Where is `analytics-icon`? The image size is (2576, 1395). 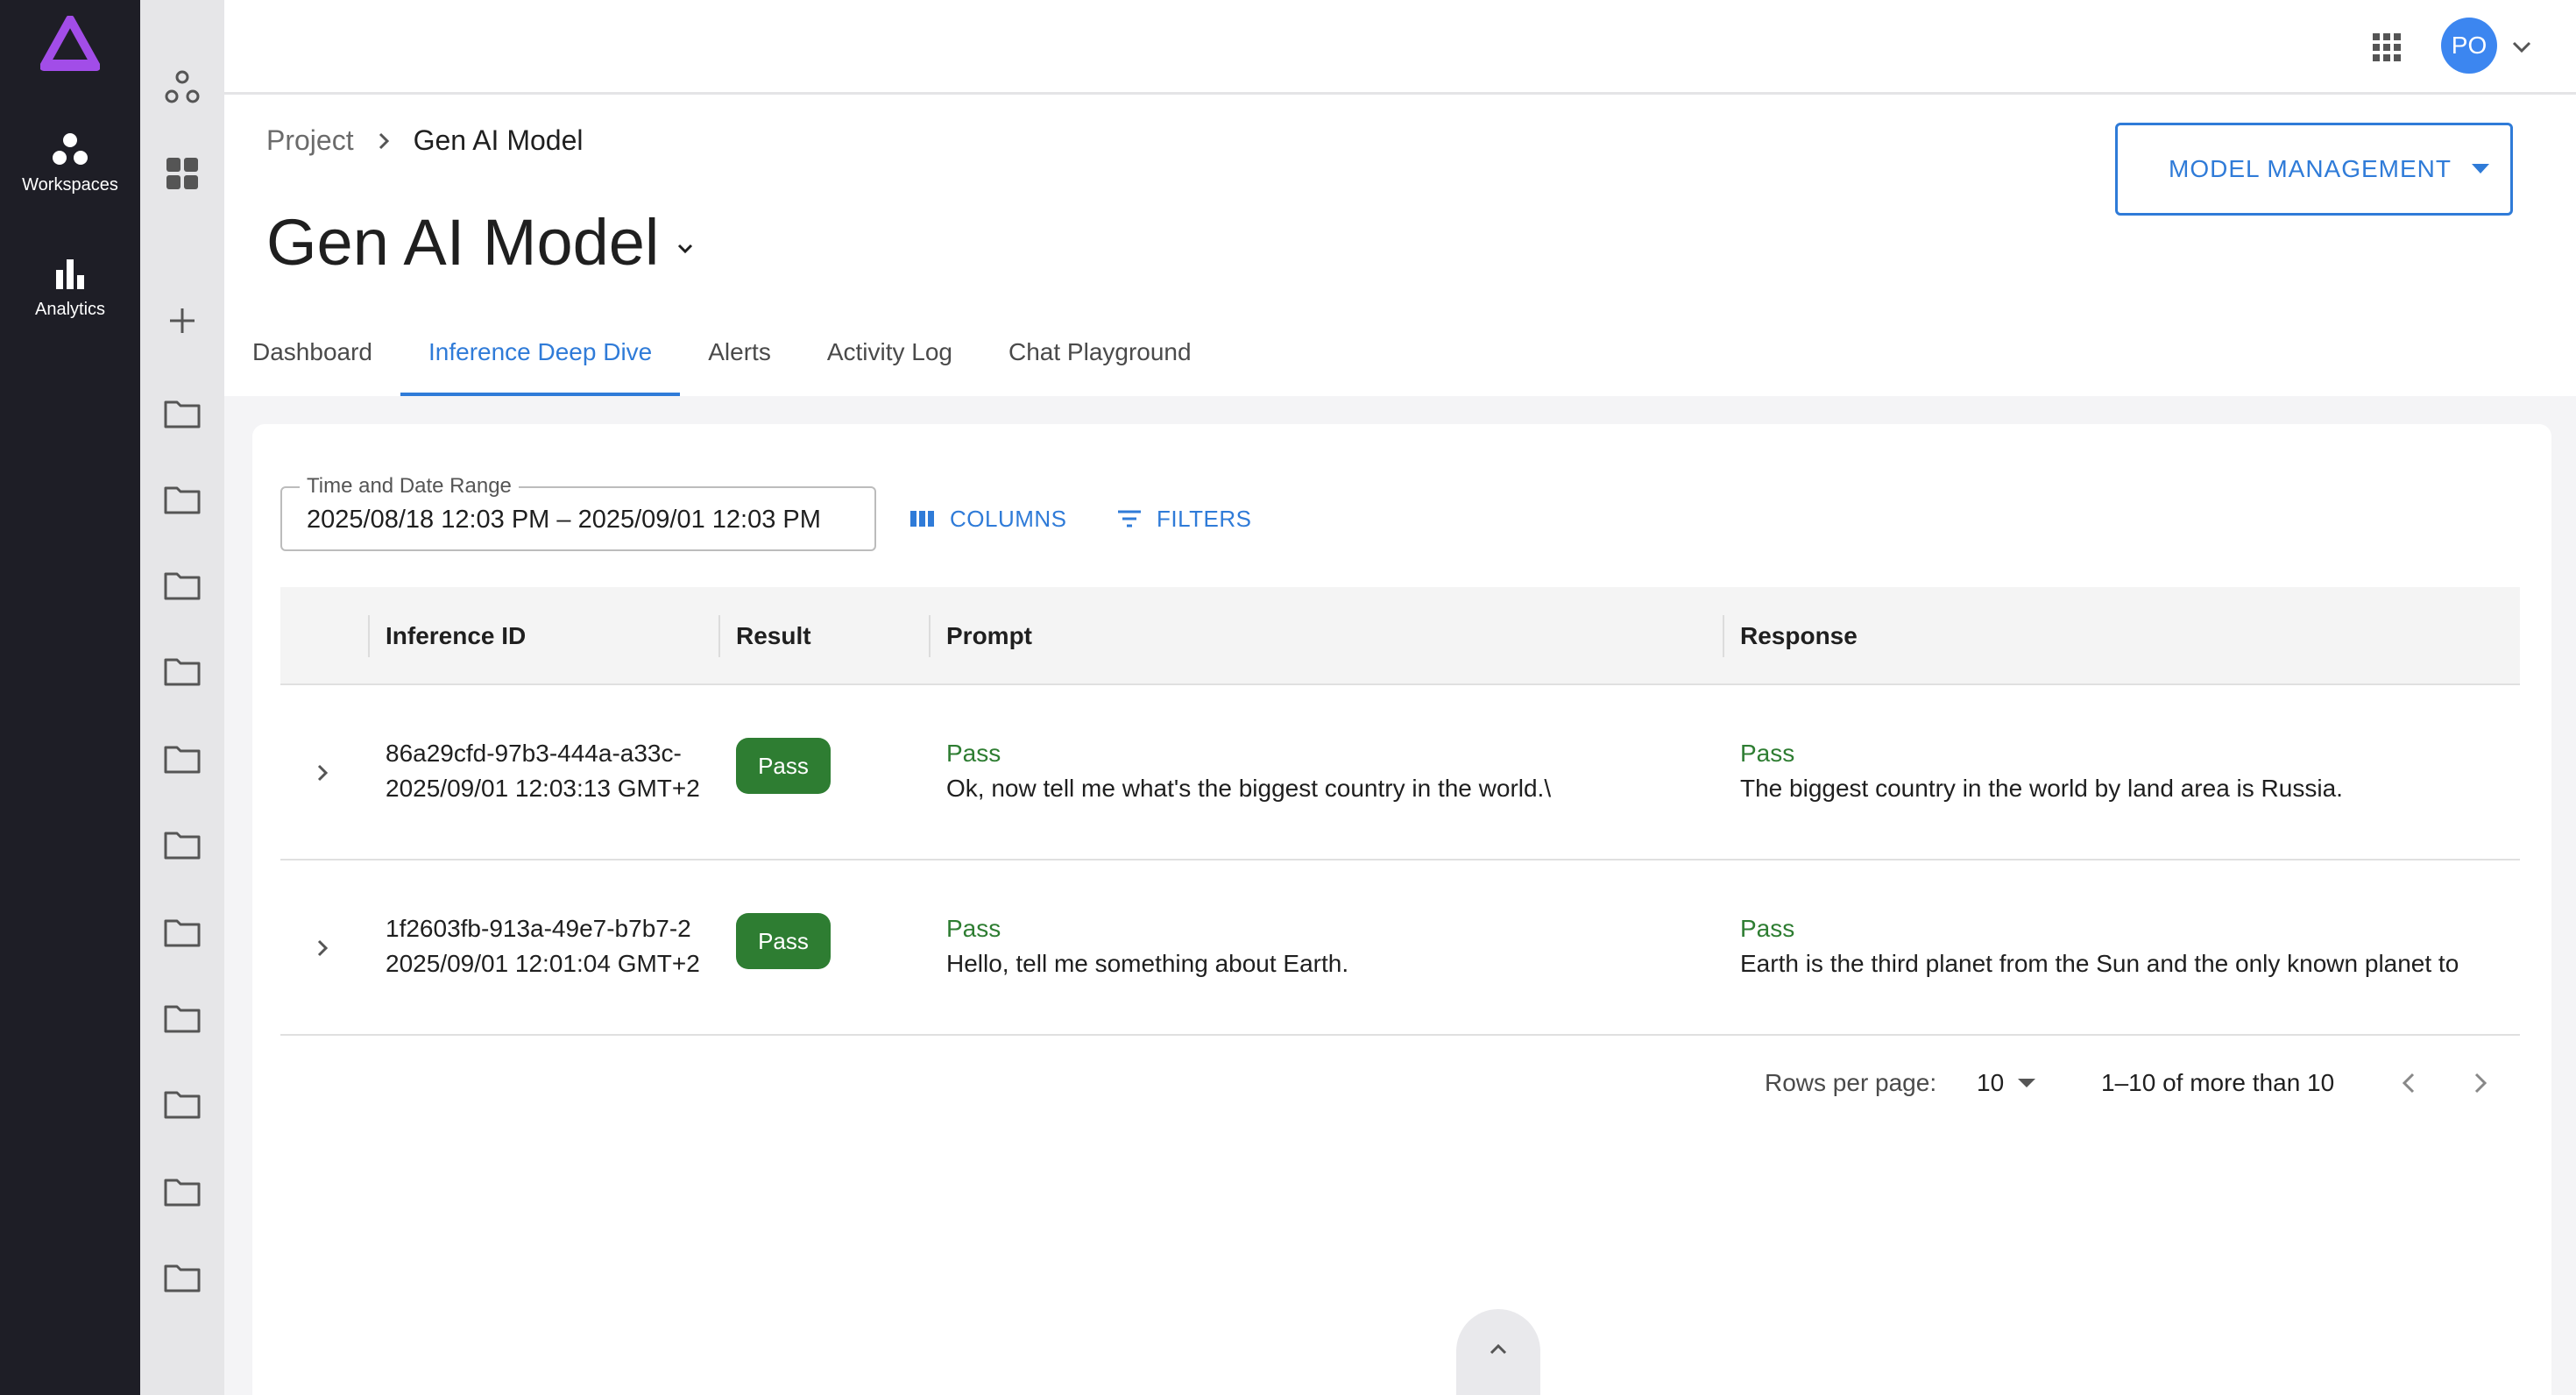 analytics-icon is located at coordinates (70, 274).